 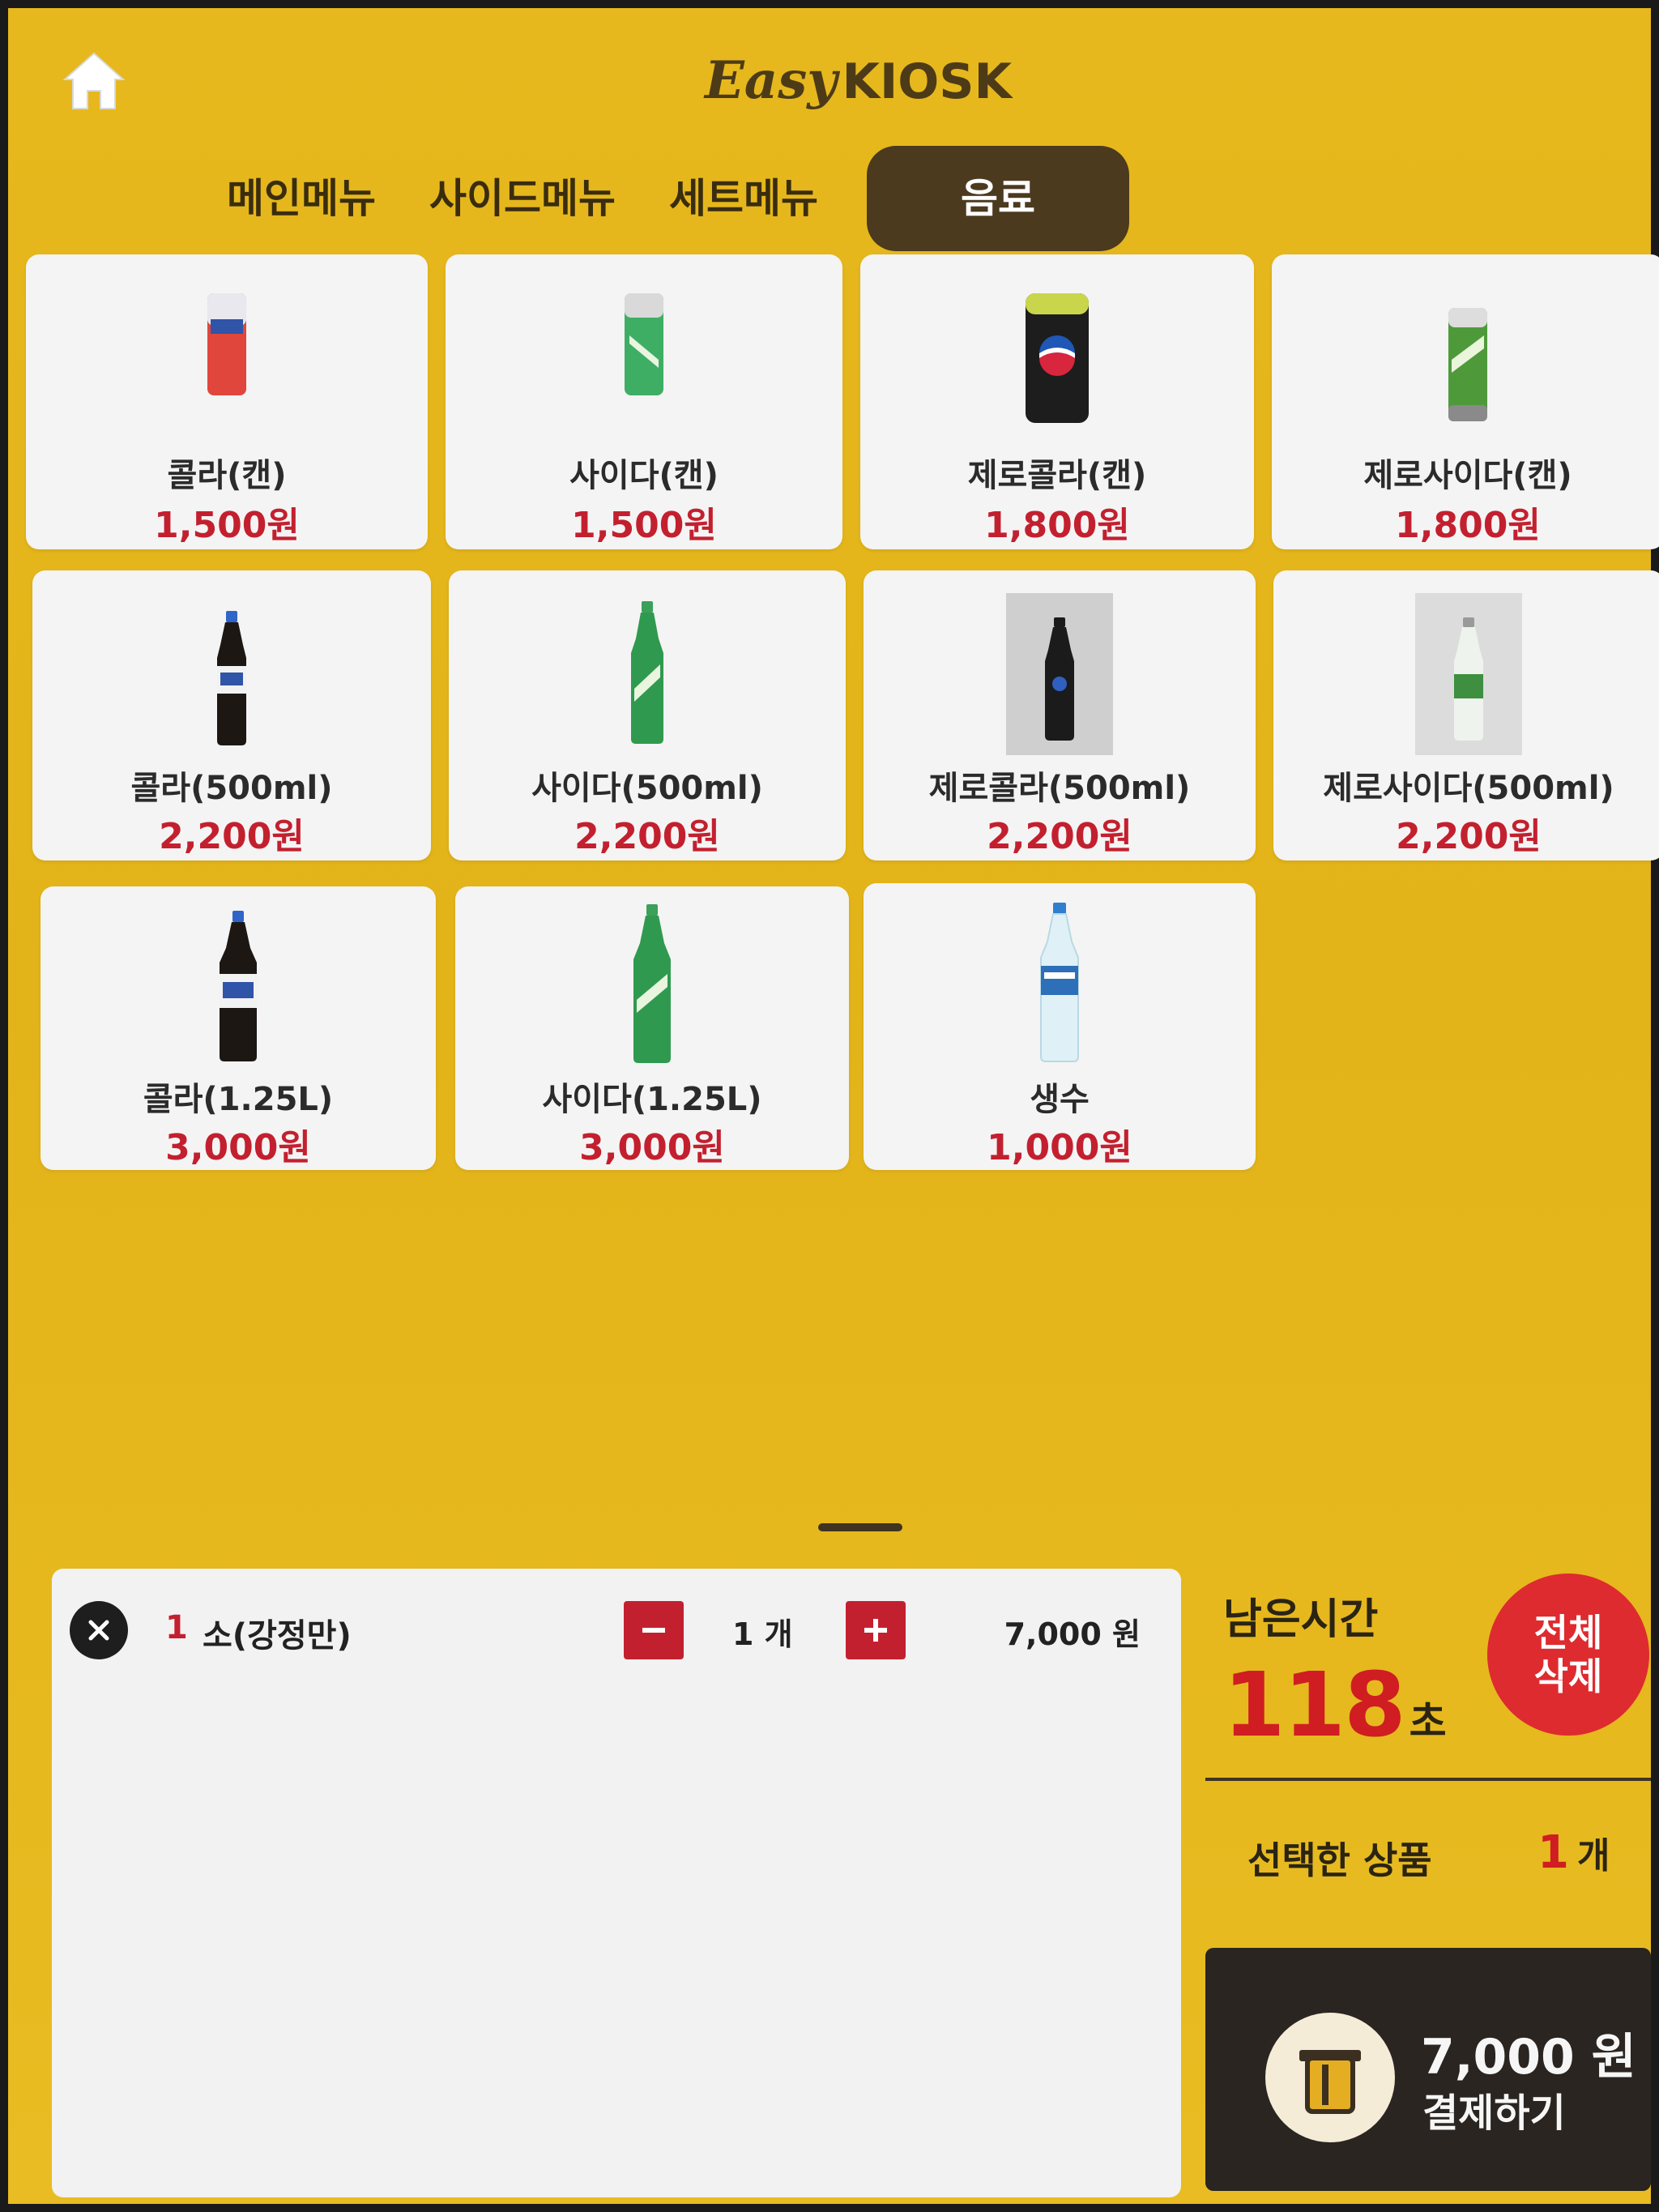 What do you see at coordinates (301, 198) in the screenshot?
I see `tab-main-menu: 메인메뉴` at bounding box center [301, 198].